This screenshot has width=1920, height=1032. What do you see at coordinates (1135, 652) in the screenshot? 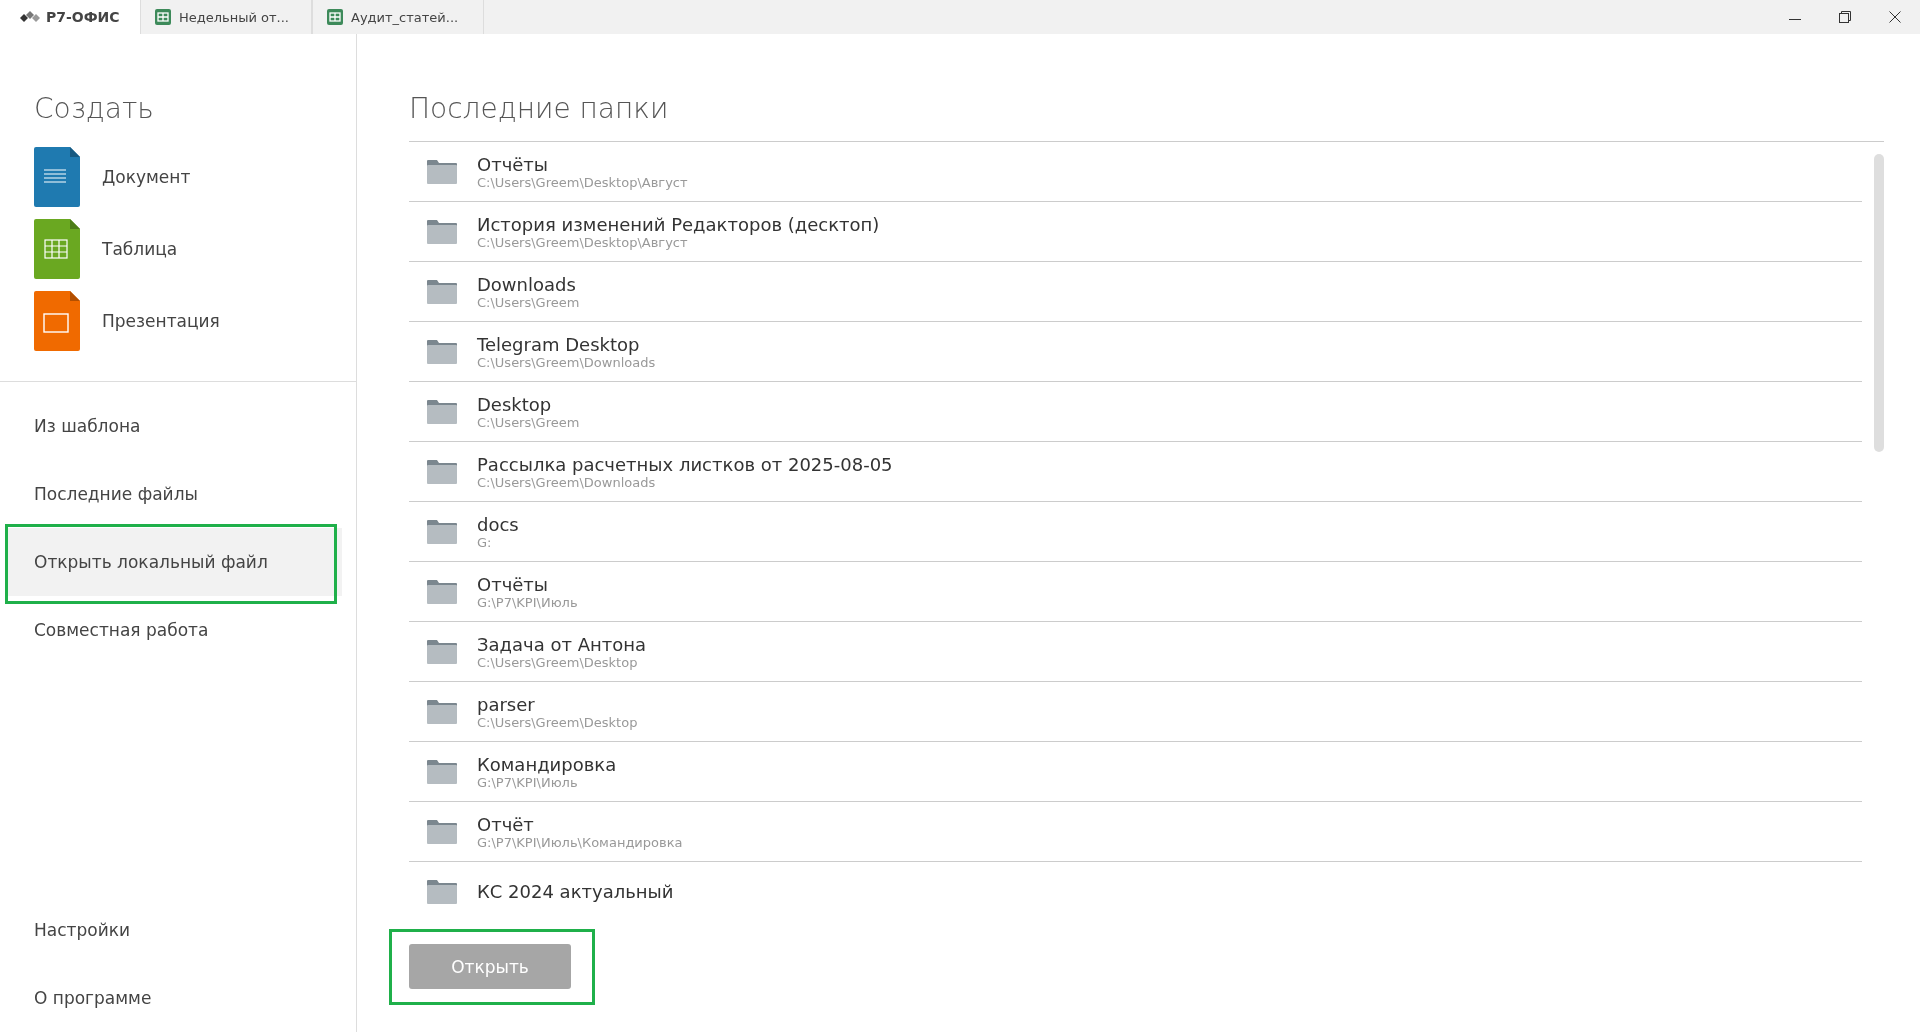
I see `folder-row: Задача от Антона C:\Users\Greem\Desktop` at bounding box center [1135, 652].